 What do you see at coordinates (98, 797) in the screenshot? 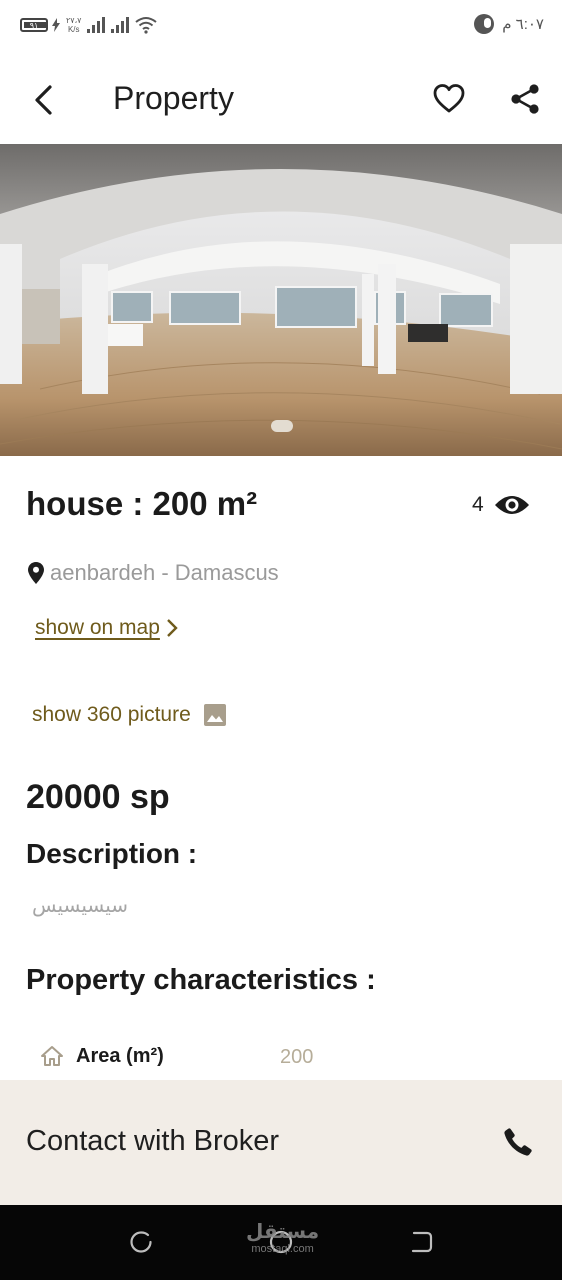
I see `property-price: 20000 sp` at bounding box center [98, 797].